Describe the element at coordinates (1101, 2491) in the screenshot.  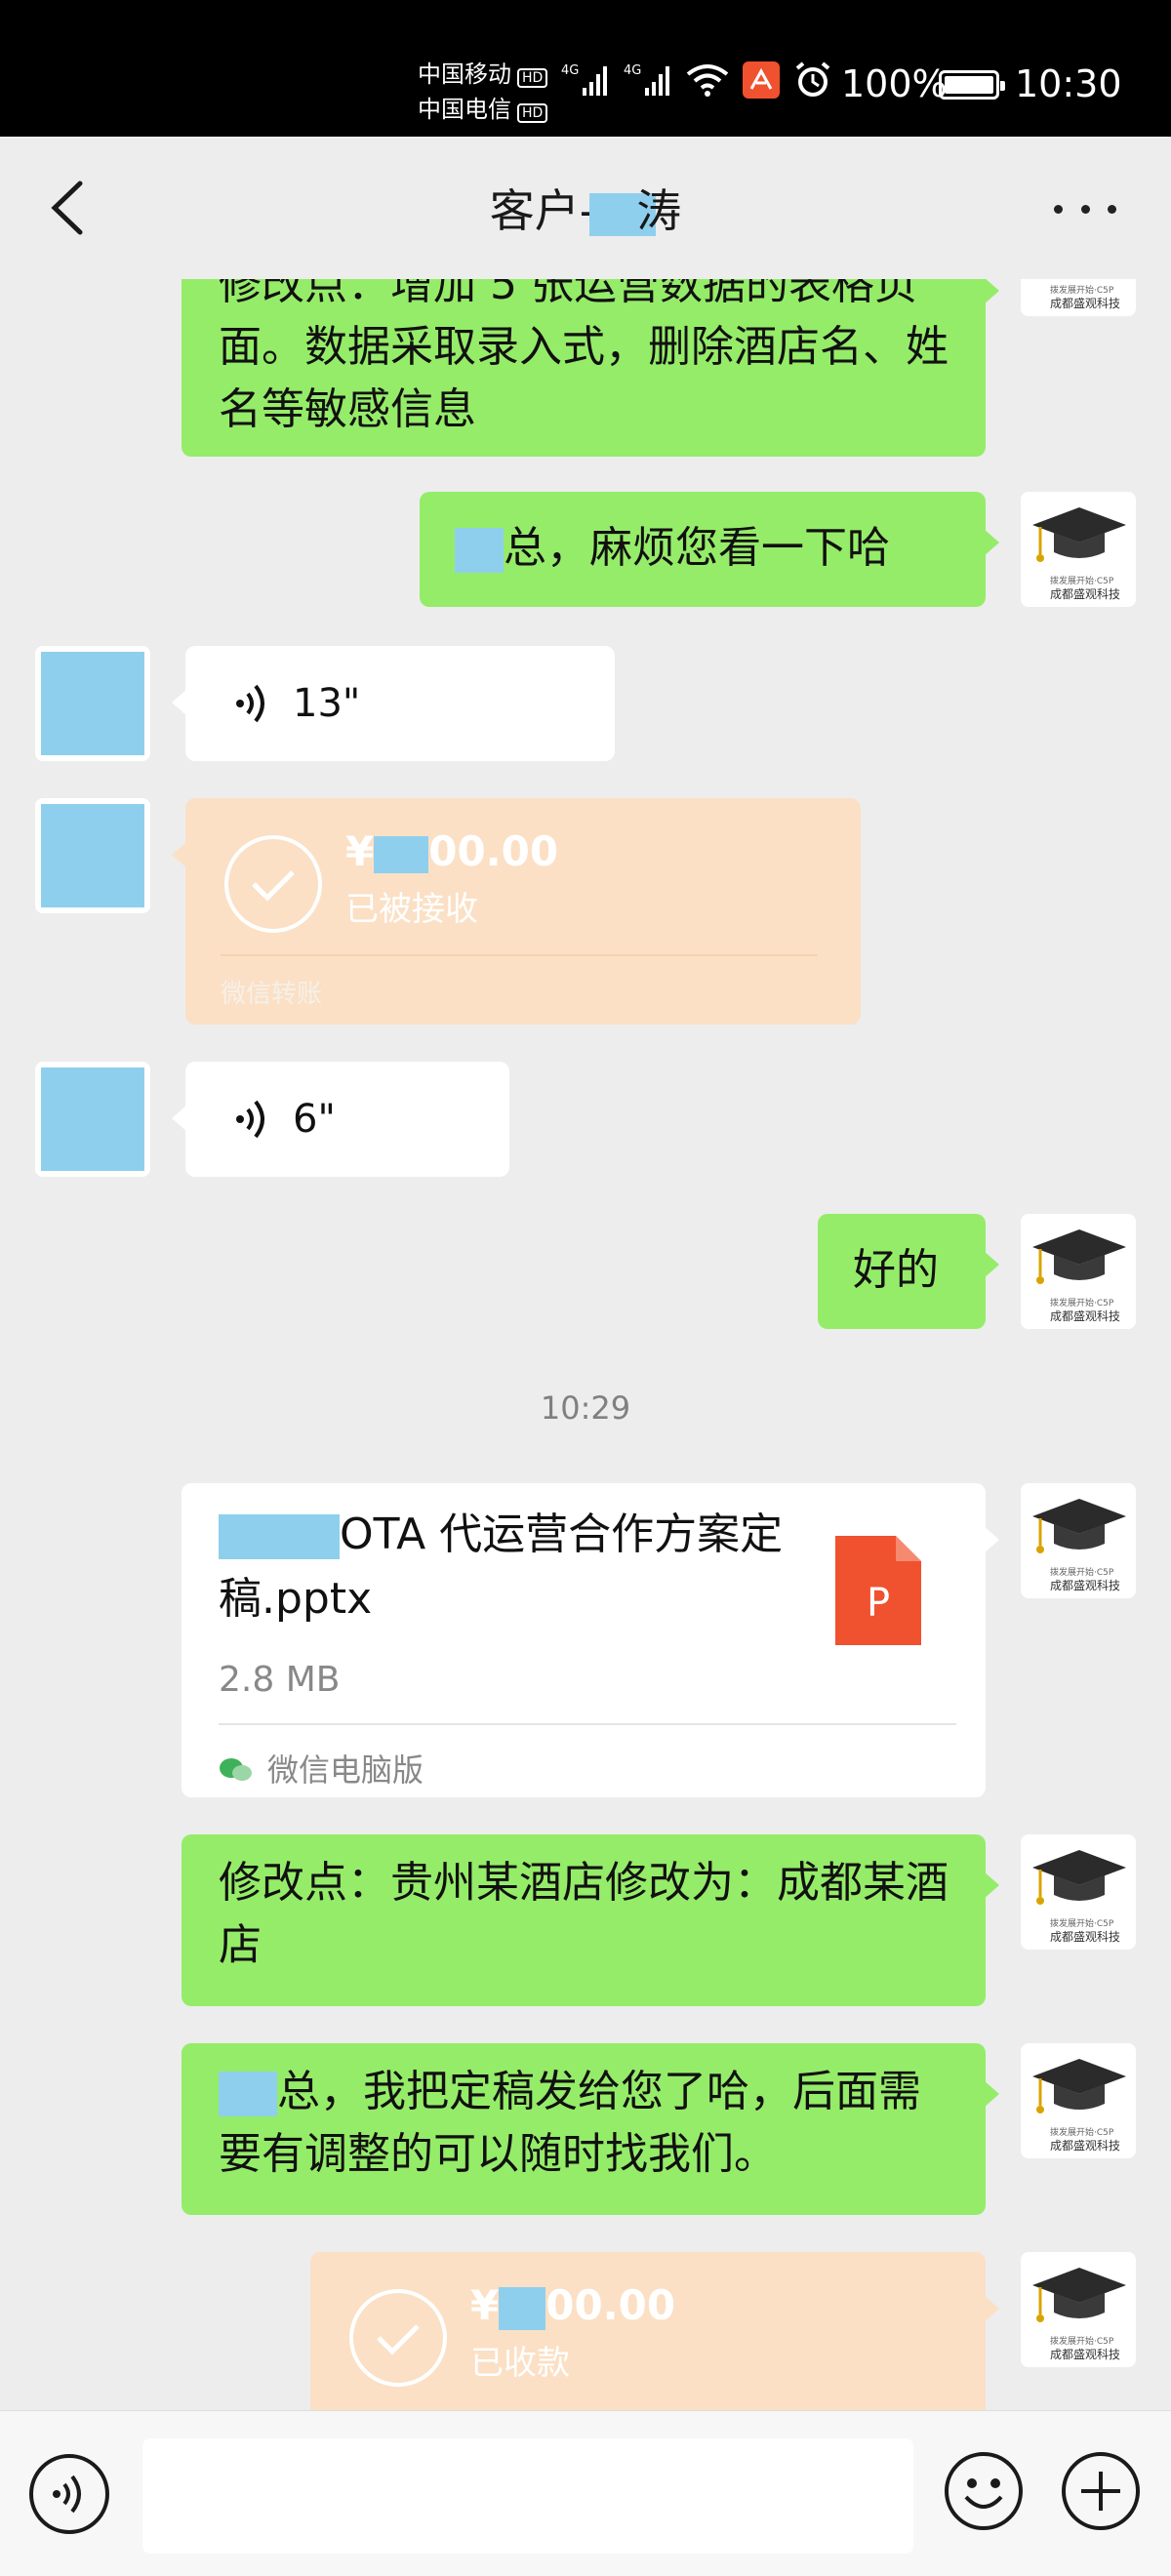
I see `plus-icon` at that location.